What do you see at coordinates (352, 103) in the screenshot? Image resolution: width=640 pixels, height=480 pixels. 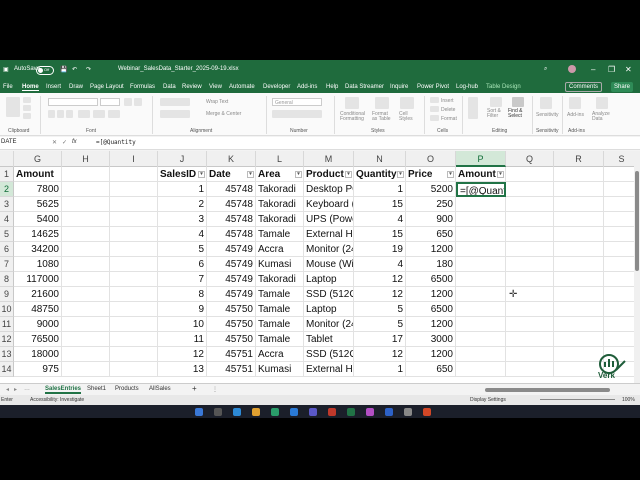 I see `conditional-formatting-icon` at bounding box center [352, 103].